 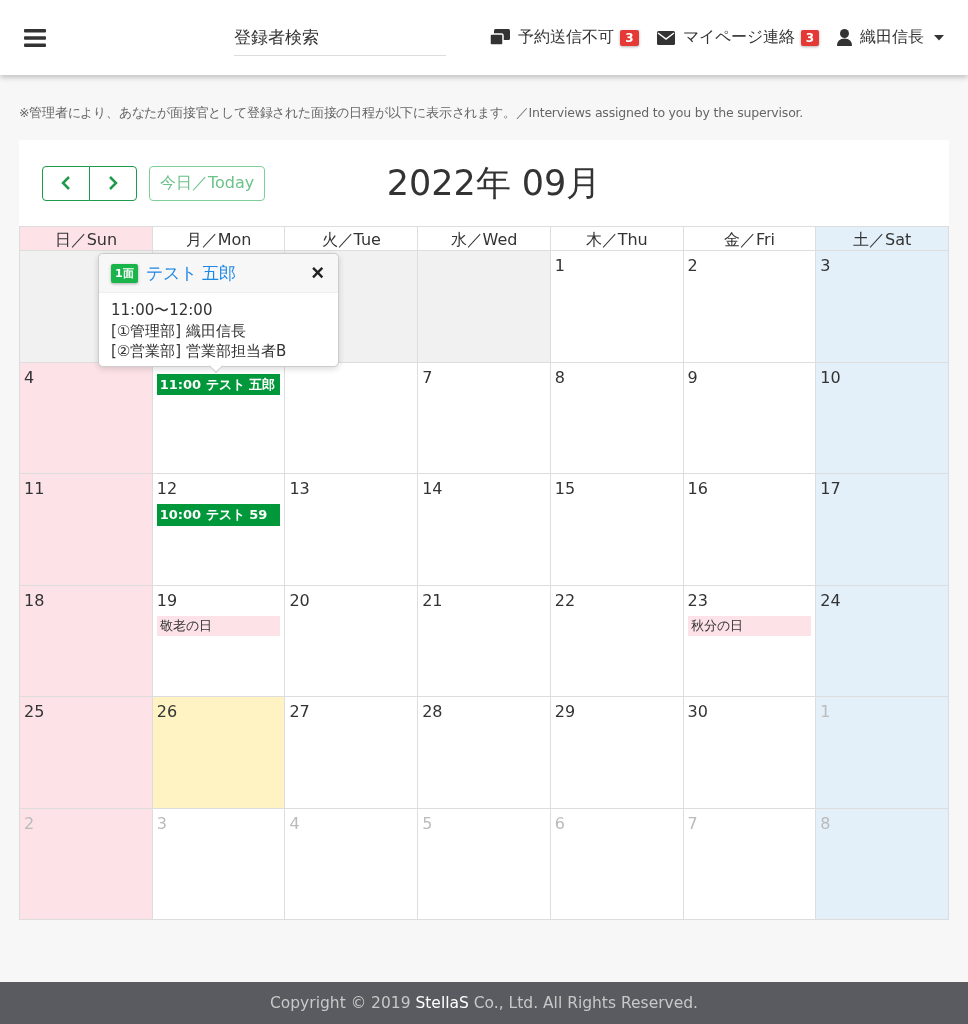 What do you see at coordinates (299, 488) in the screenshot?
I see `day-number: 13` at bounding box center [299, 488].